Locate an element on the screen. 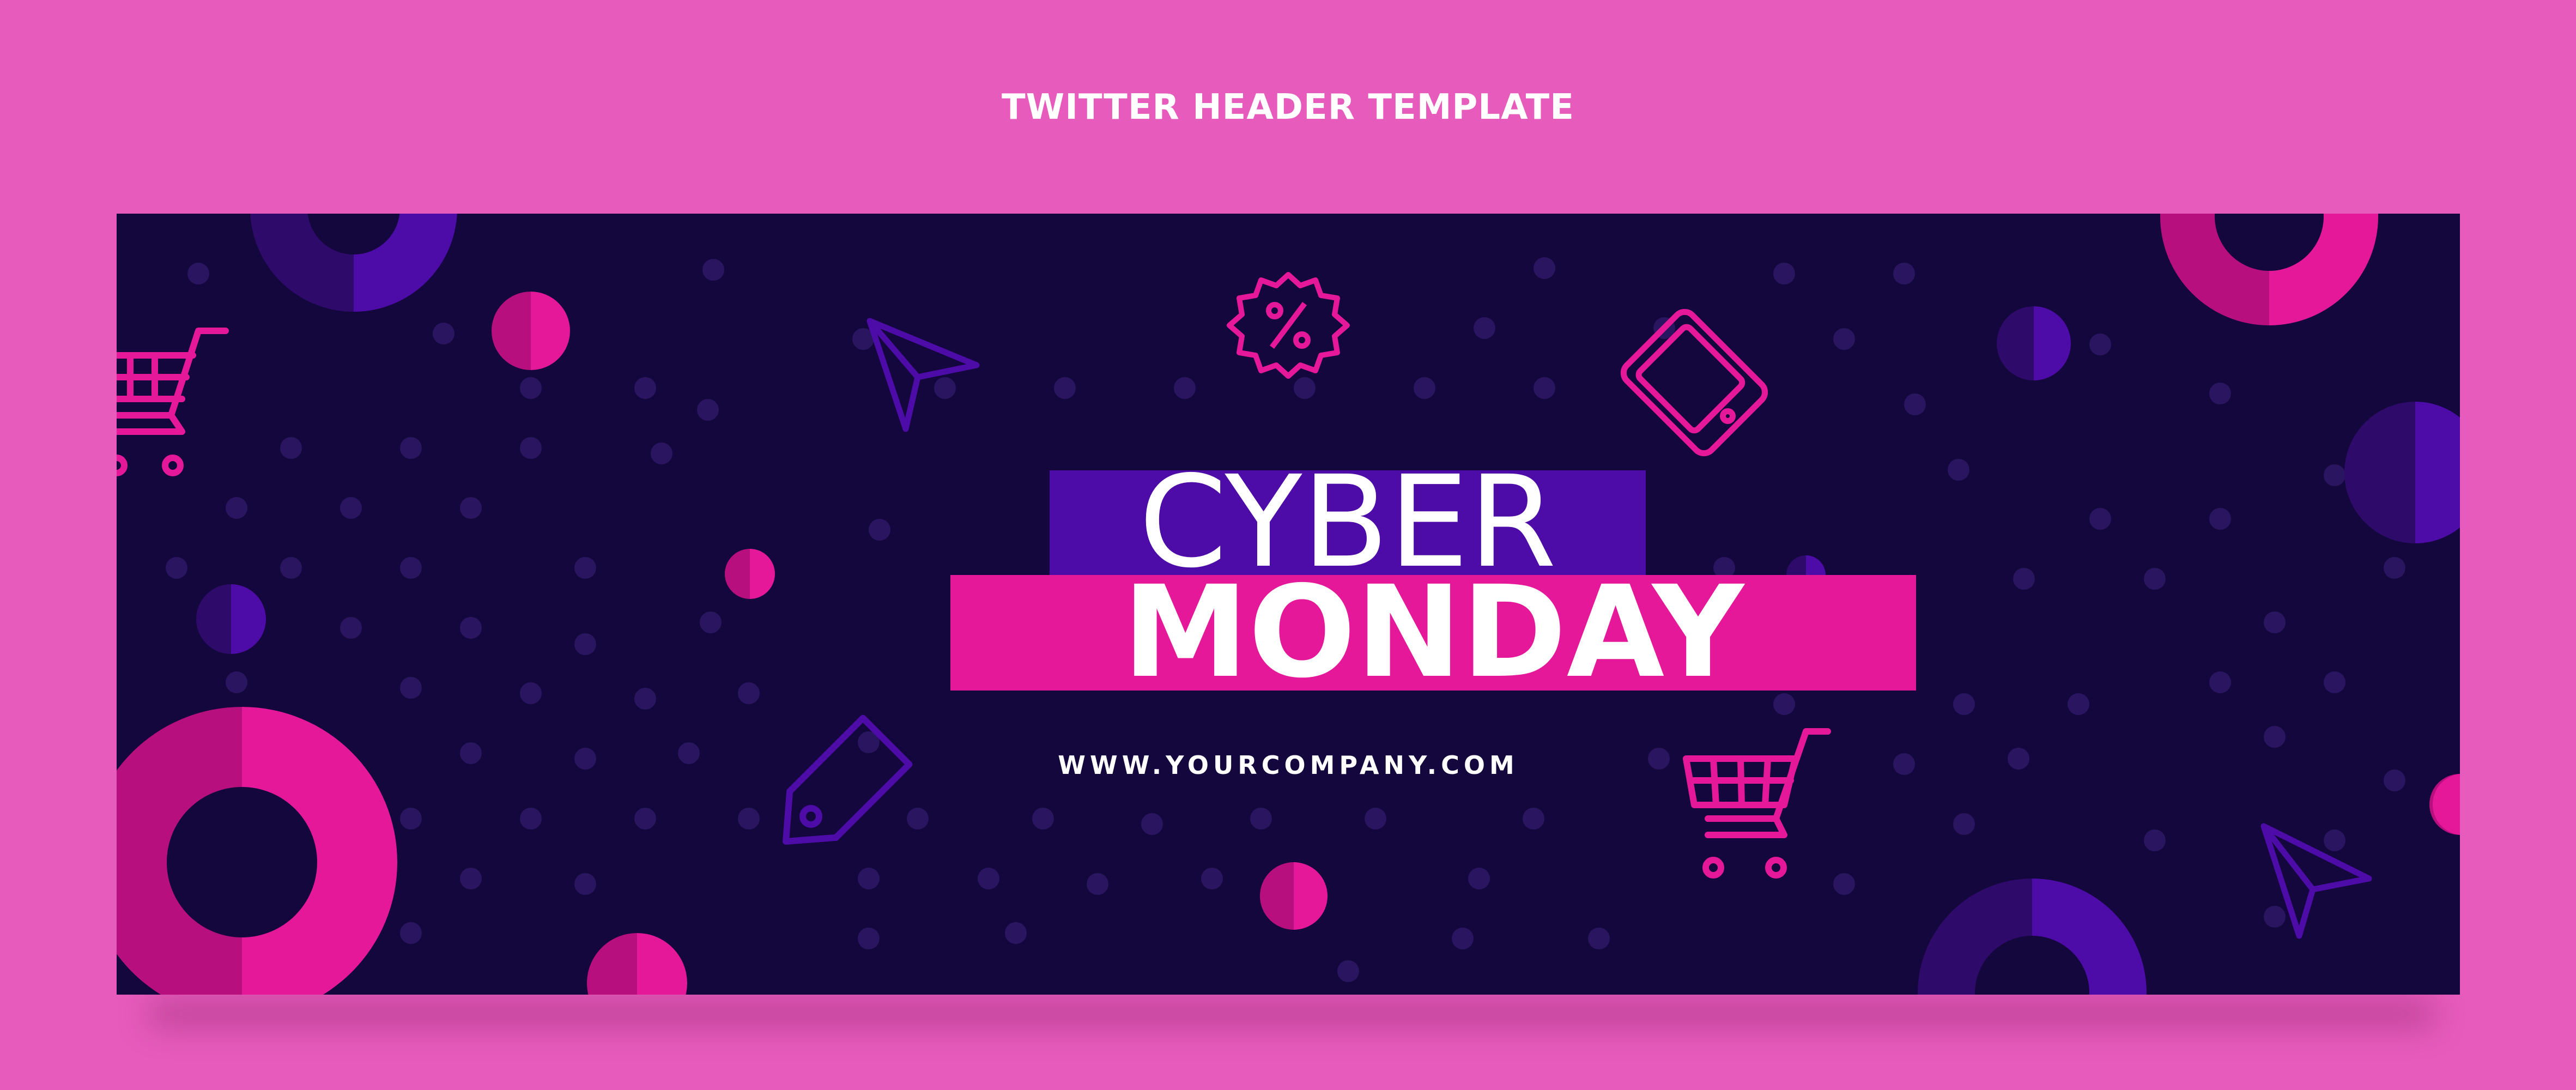 Image resolution: width=2576 pixels, height=1090 pixels. website-url: WWW.YOURCOMPANY.COM is located at coordinates (1288, 765).